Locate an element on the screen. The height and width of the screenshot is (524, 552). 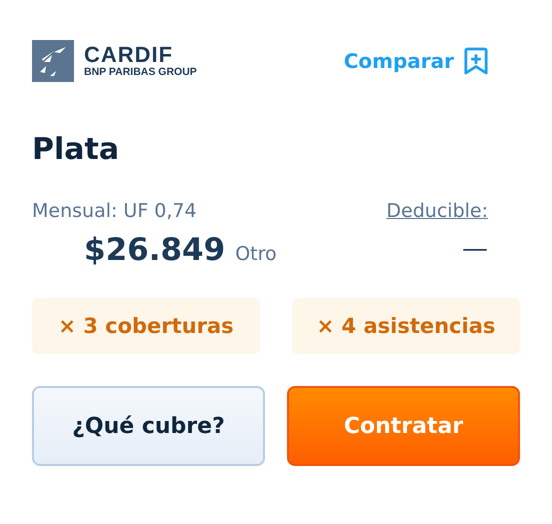
price: $26.849 is located at coordinates (155, 250).